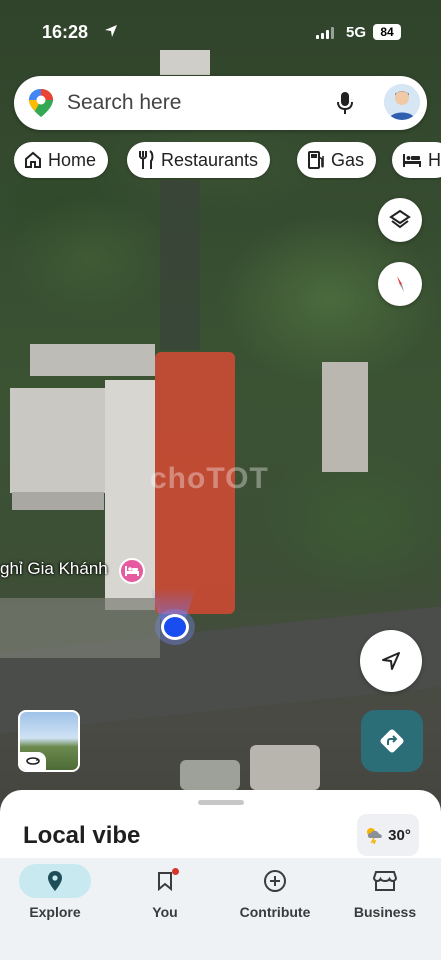  Describe the element at coordinates (111, 31) in the screenshot. I see `location-arrow-icon` at that location.